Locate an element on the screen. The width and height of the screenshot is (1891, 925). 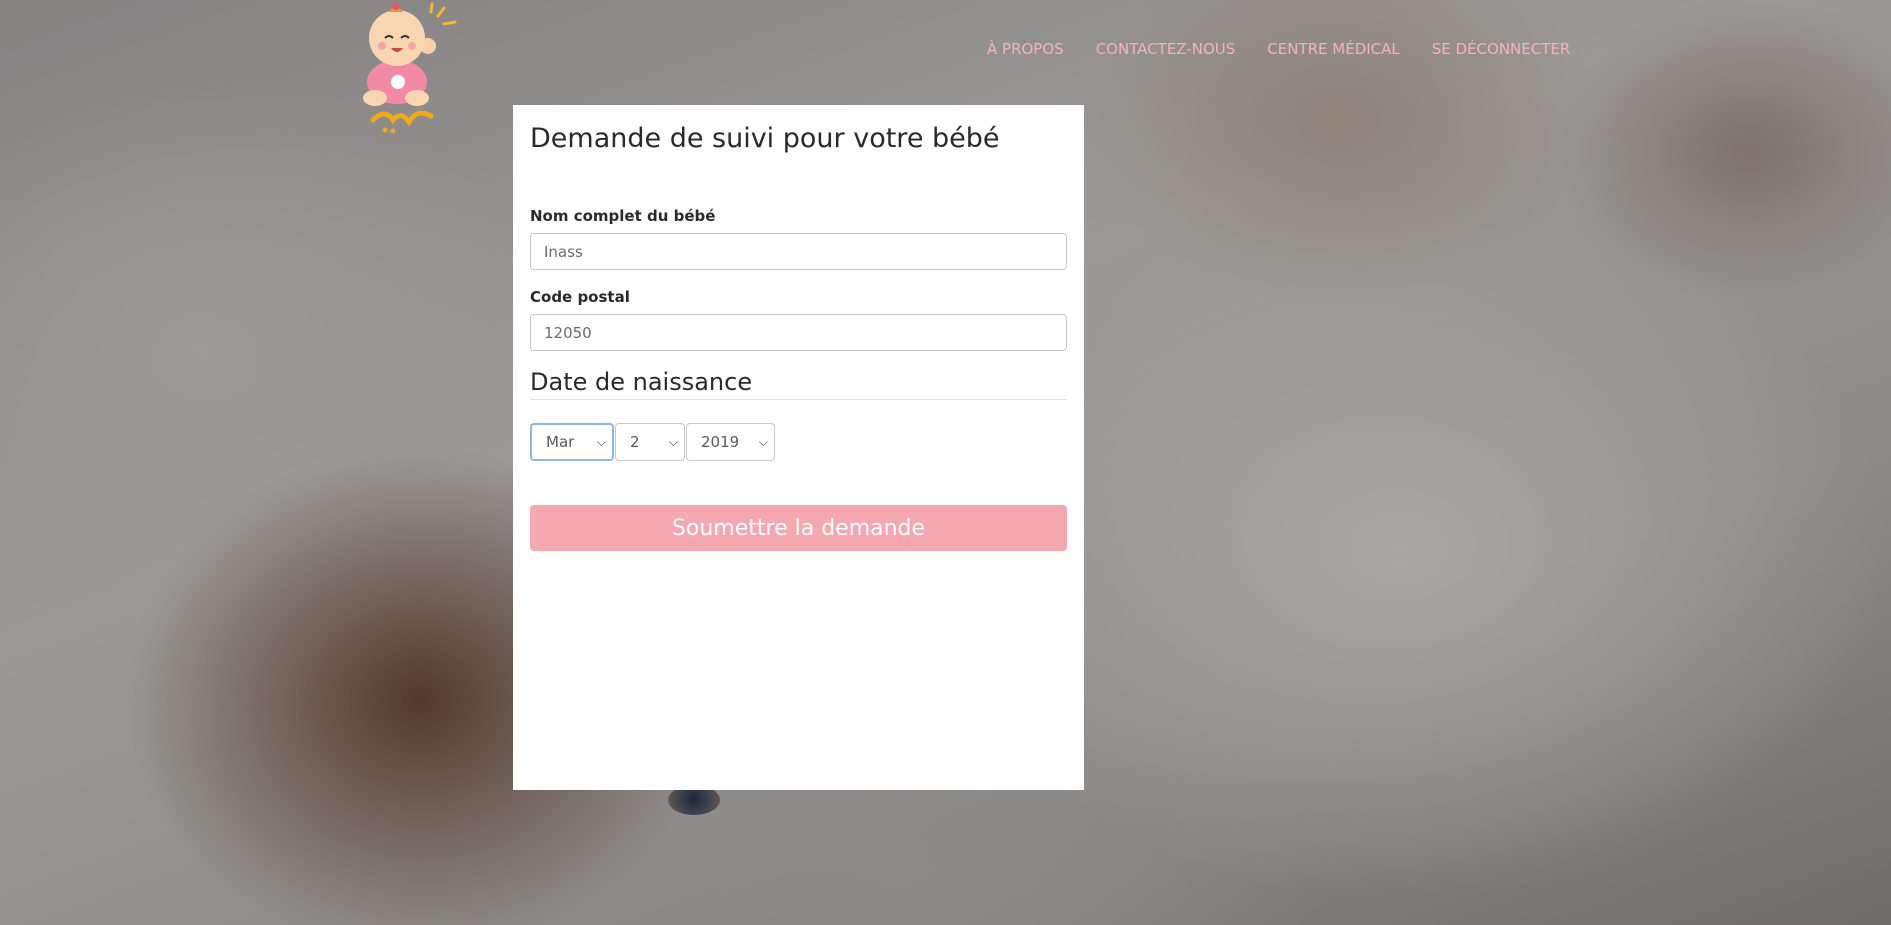
year-value: 2019 is located at coordinates (720, 442).